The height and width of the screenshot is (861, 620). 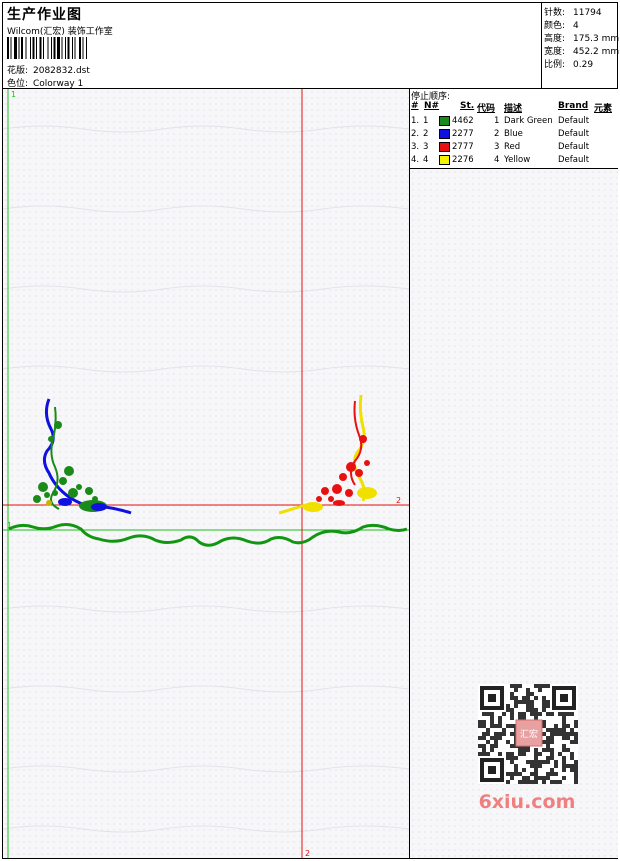 What do you see at coordinates (65, 502) in the screenshot?
I see `left-blue-petal` at bounding box center [65, 502].